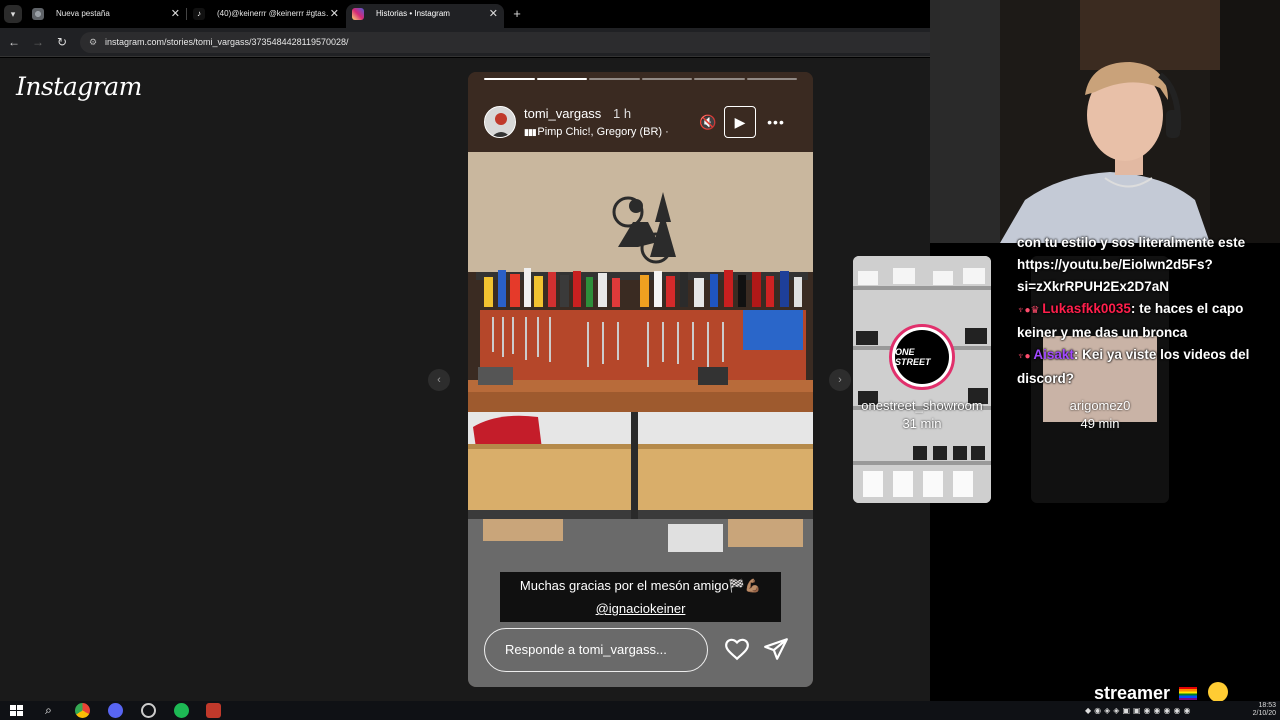 Image resolution: width=1280 pixels, height=720 pixels. I want to click on reload-icon: ↻, so click(62, 42).